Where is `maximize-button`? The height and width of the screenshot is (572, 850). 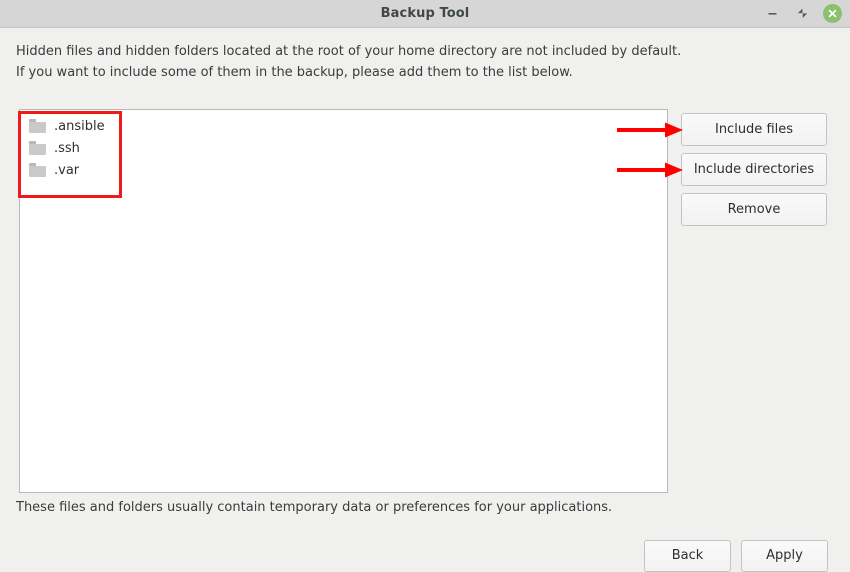
maximize-button is located at coordinates (802, 13).